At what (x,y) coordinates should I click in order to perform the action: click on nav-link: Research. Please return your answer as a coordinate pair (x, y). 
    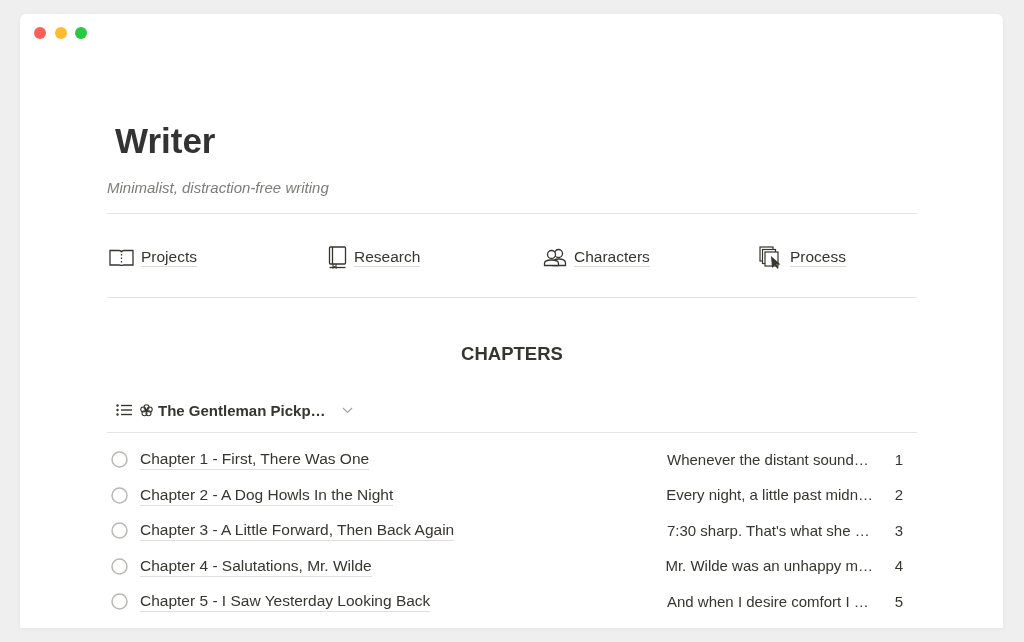
    Looking at the image, I should click on (387, 257).